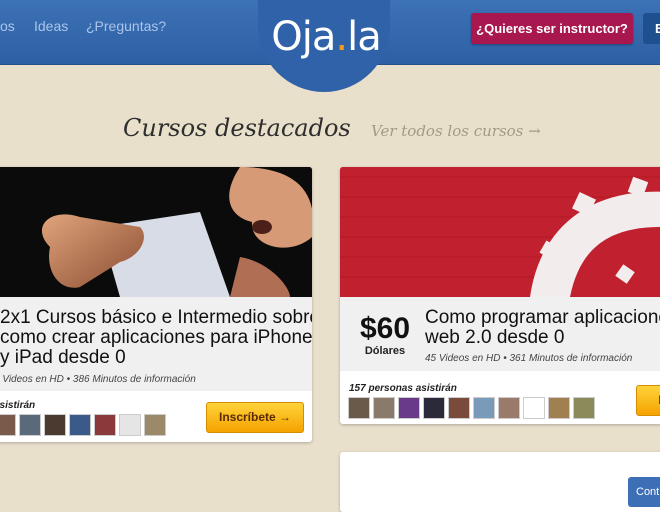 Image resolution: width=660 pixels, height=512 pixels. What do you see at coordinates (552, 28) in the screenshot?
I see `become-instructor-button: ¿Quieres ser instructor?` at bounding box center [552, 28].